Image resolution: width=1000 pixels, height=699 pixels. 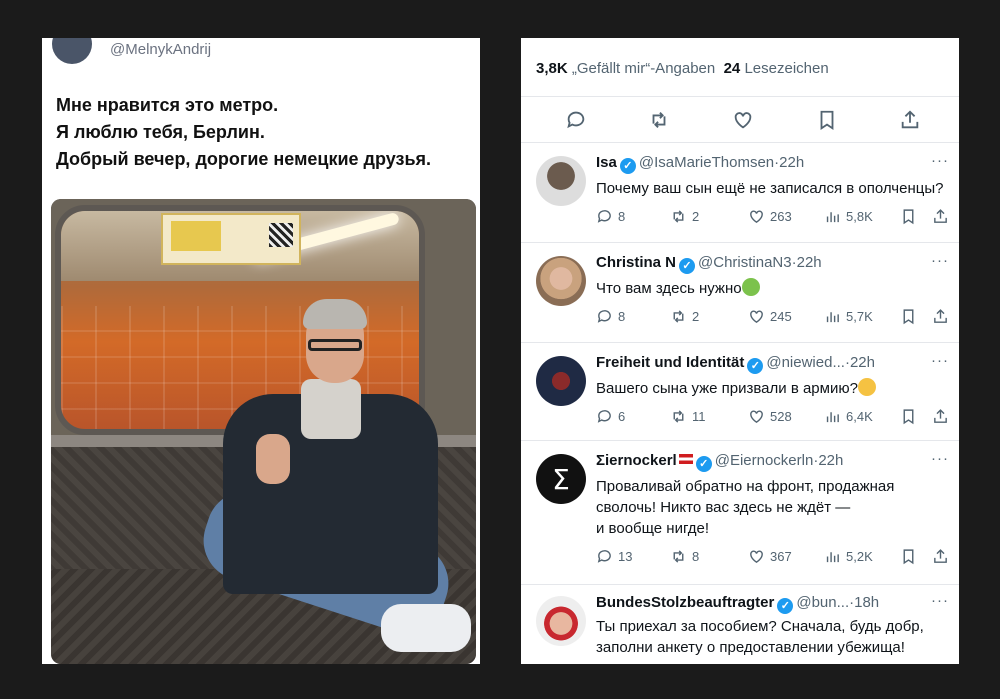 What do you see at coordinates (670, 362) in the screenshot?
I see `display-name: Freiheit und Identität` at bounding box center [670, 362].